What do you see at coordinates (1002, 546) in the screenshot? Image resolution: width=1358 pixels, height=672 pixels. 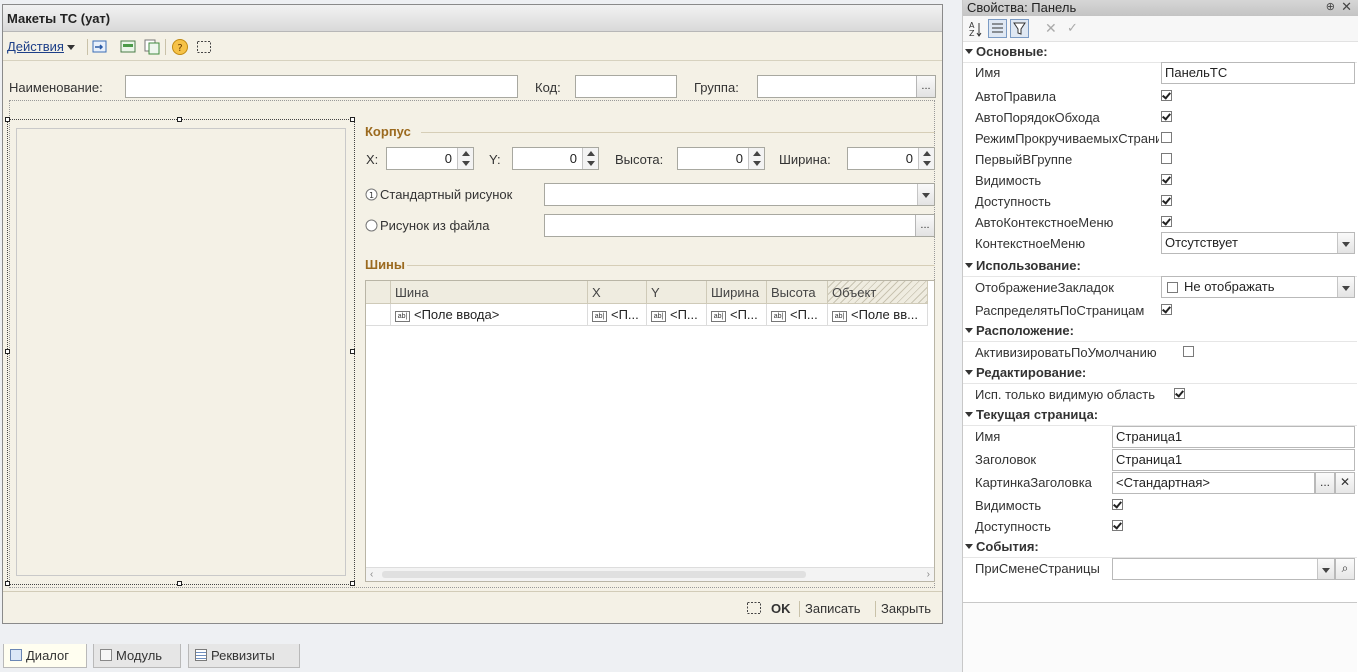 I see `group-events: События:` at bounding box center [1002, 546].